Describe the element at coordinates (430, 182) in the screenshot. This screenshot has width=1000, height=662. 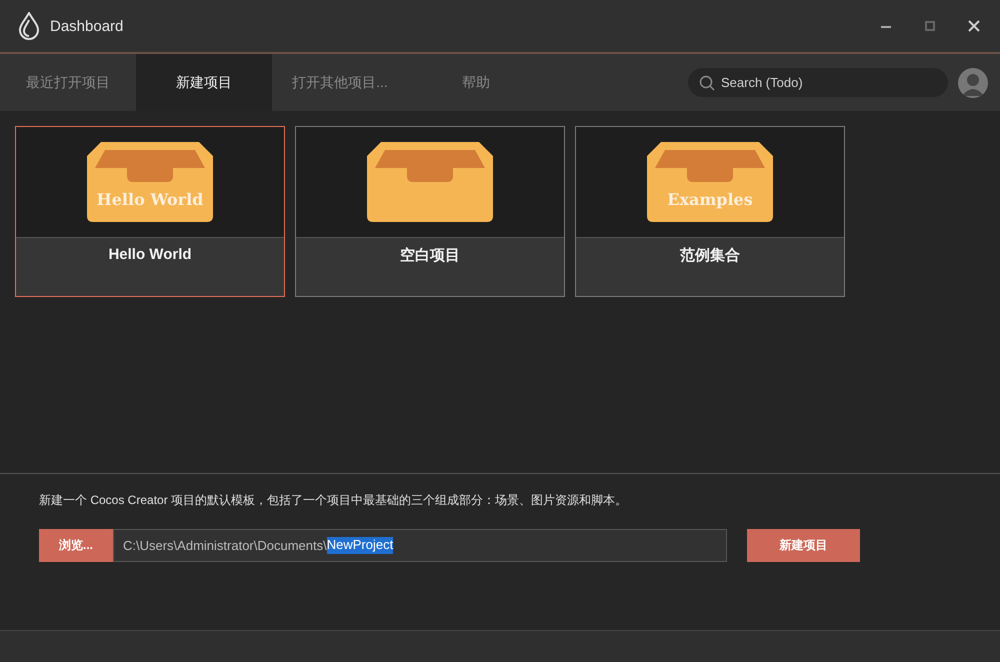
I see `box-icon` at that location.